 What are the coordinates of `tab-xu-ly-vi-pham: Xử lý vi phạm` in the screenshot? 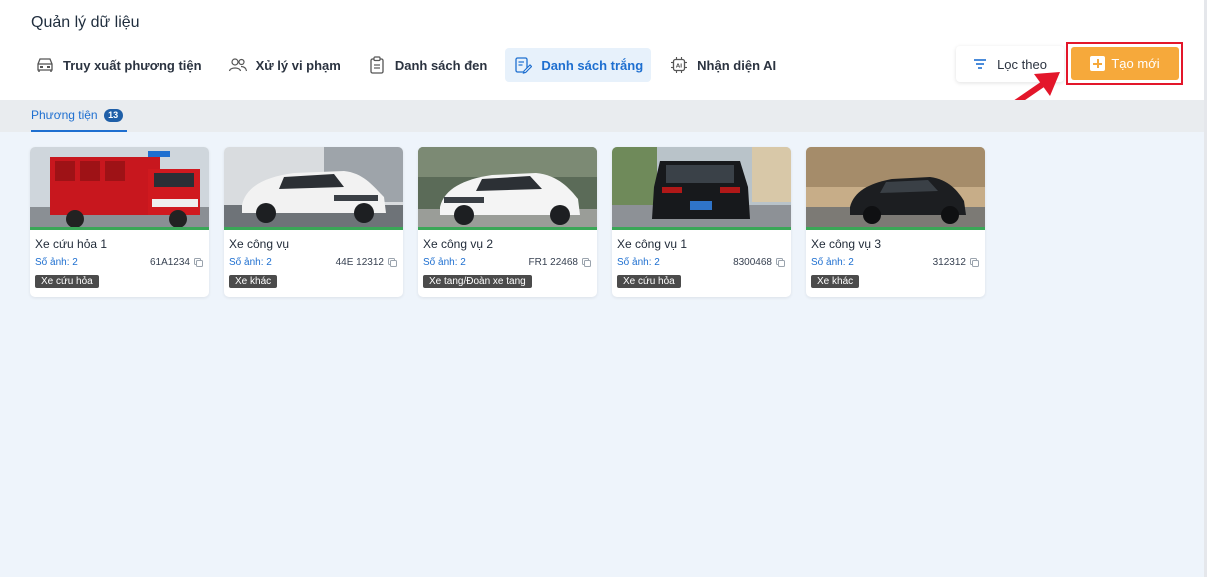 It's located at (284, 65).